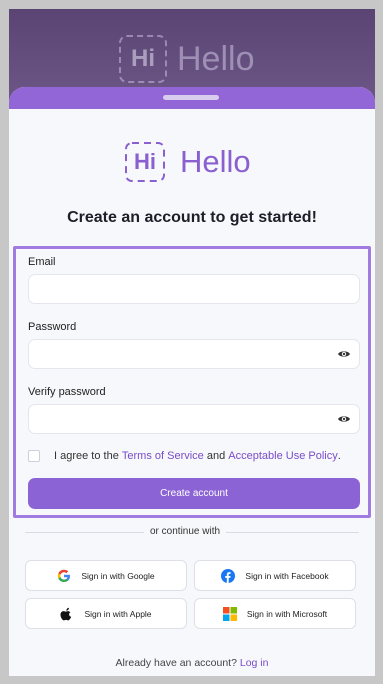  What do you see at coordinates (86, 456) in the screenshot?
I see `agree-prefix: I agree to the` at bounding box center [86, 456].